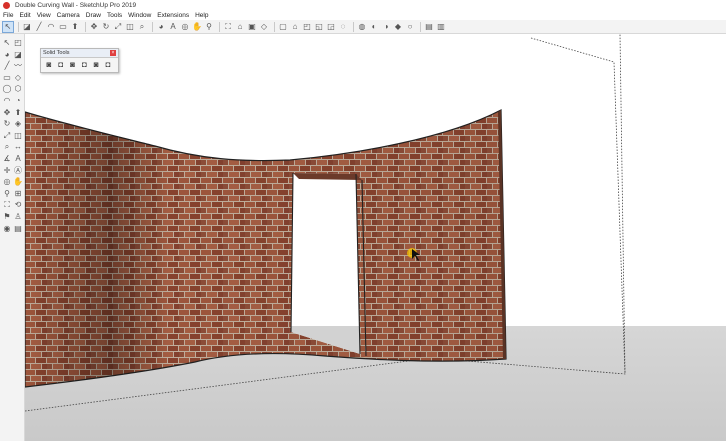 The image size is (726, 441). I want to click on split-icon: ◘, so click(108, 65).